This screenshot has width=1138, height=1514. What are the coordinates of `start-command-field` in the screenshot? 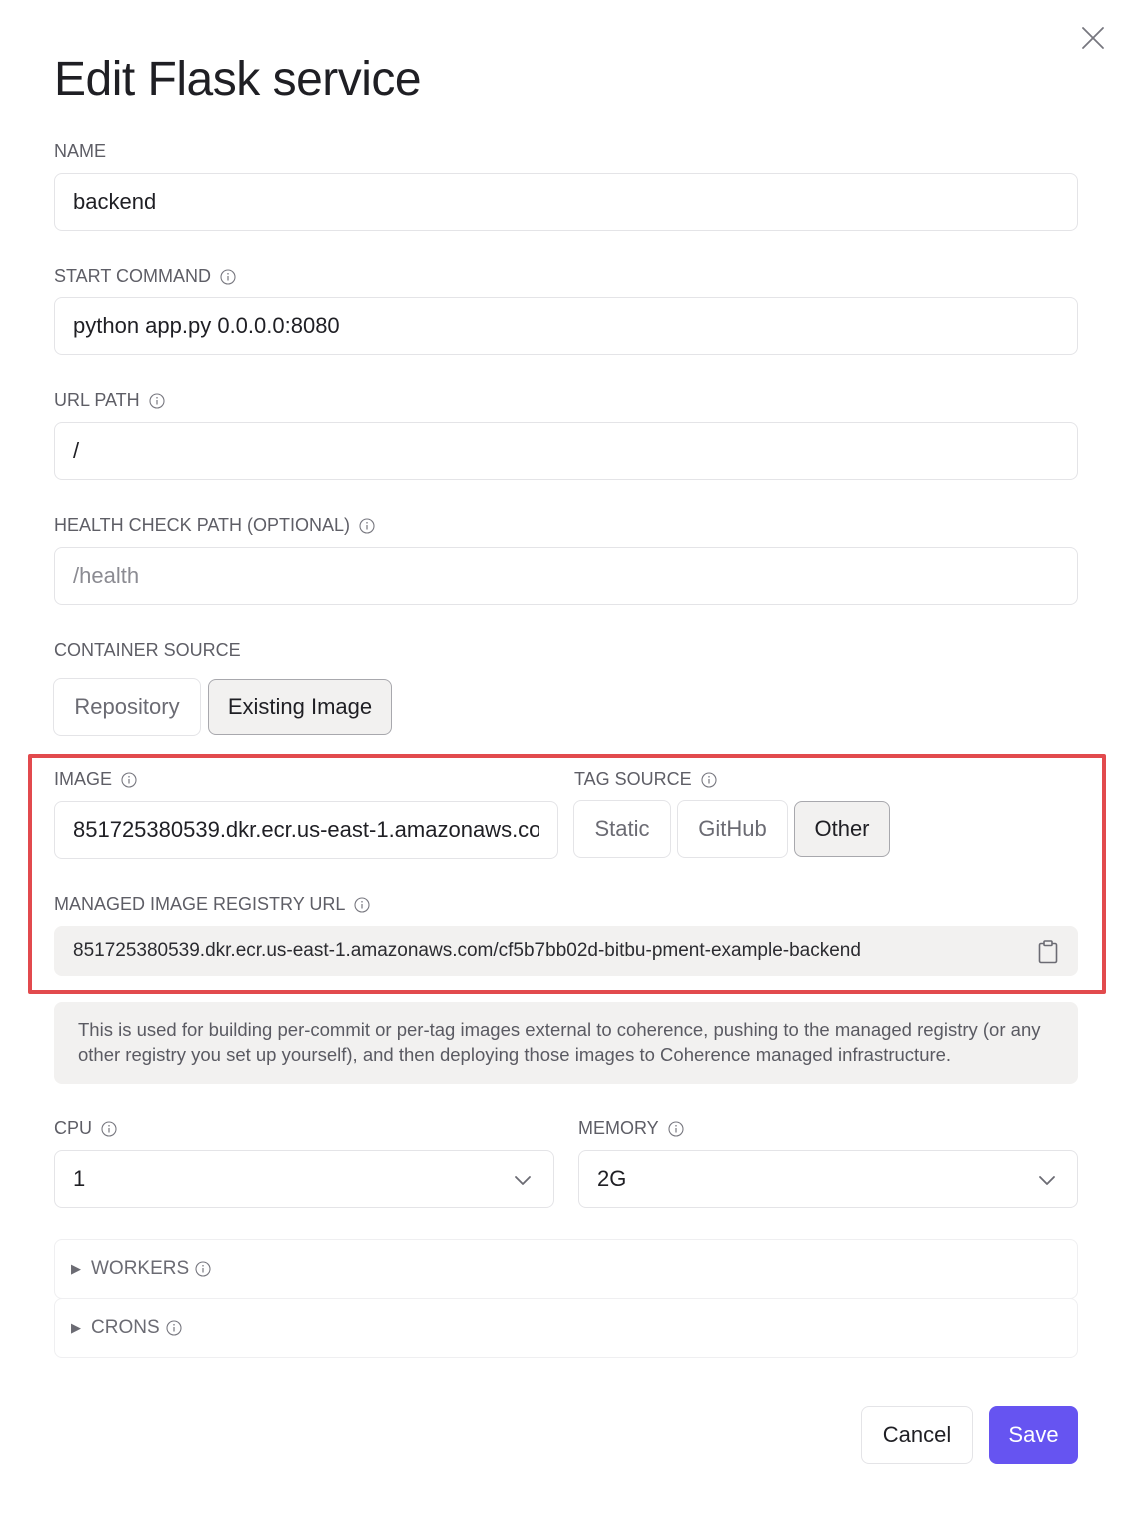 It's located at (566, 326).